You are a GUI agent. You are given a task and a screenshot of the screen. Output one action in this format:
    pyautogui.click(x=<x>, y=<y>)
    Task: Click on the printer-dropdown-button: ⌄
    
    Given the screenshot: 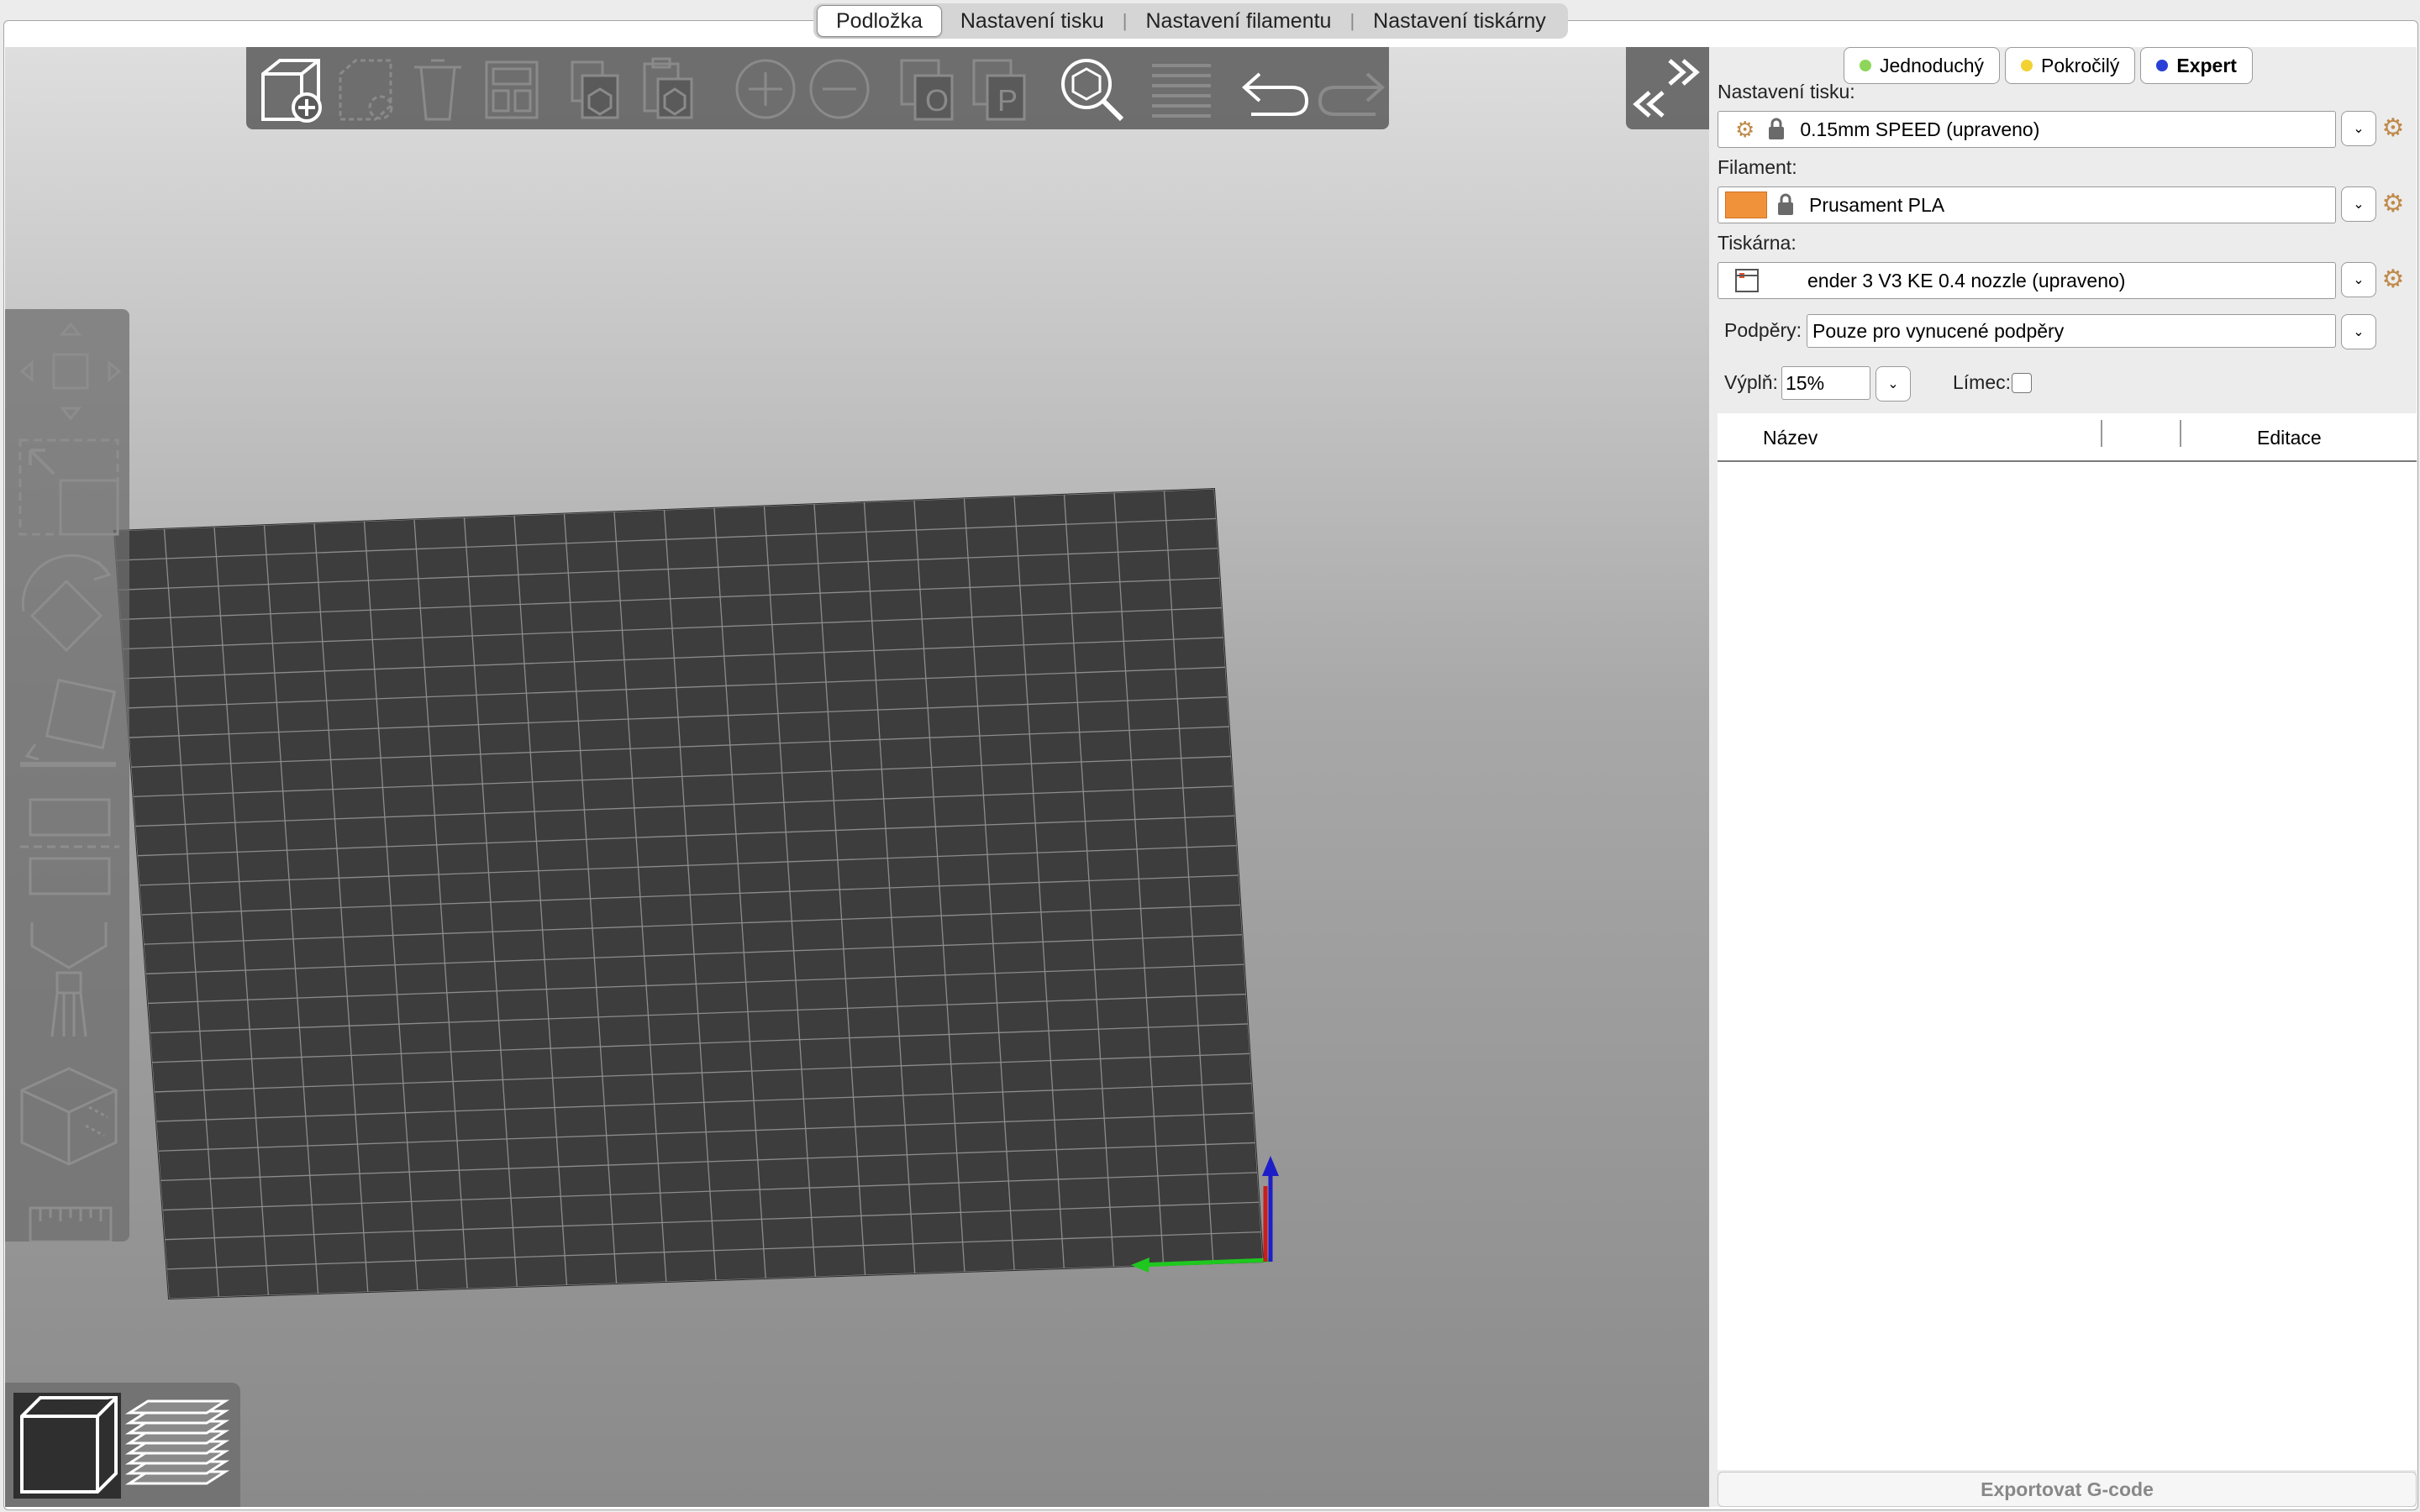 What is the action you would take?
    pyautogui.click(x=2358, y=279)
    